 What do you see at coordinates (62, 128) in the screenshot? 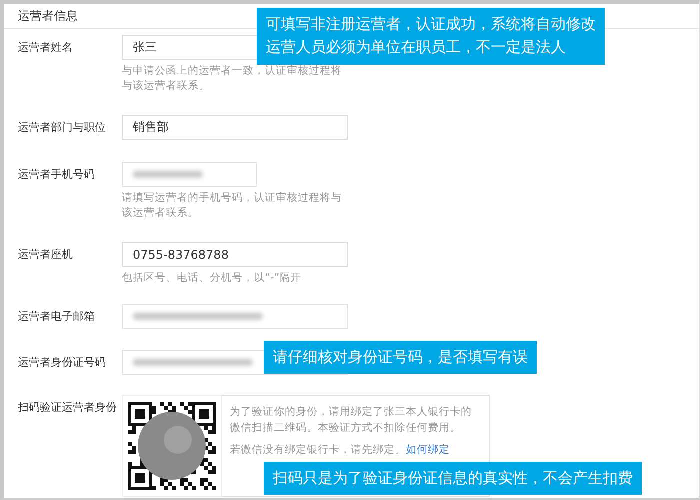
I see `field-label: 运营者部门与职位` at bounding box center [62, 128].